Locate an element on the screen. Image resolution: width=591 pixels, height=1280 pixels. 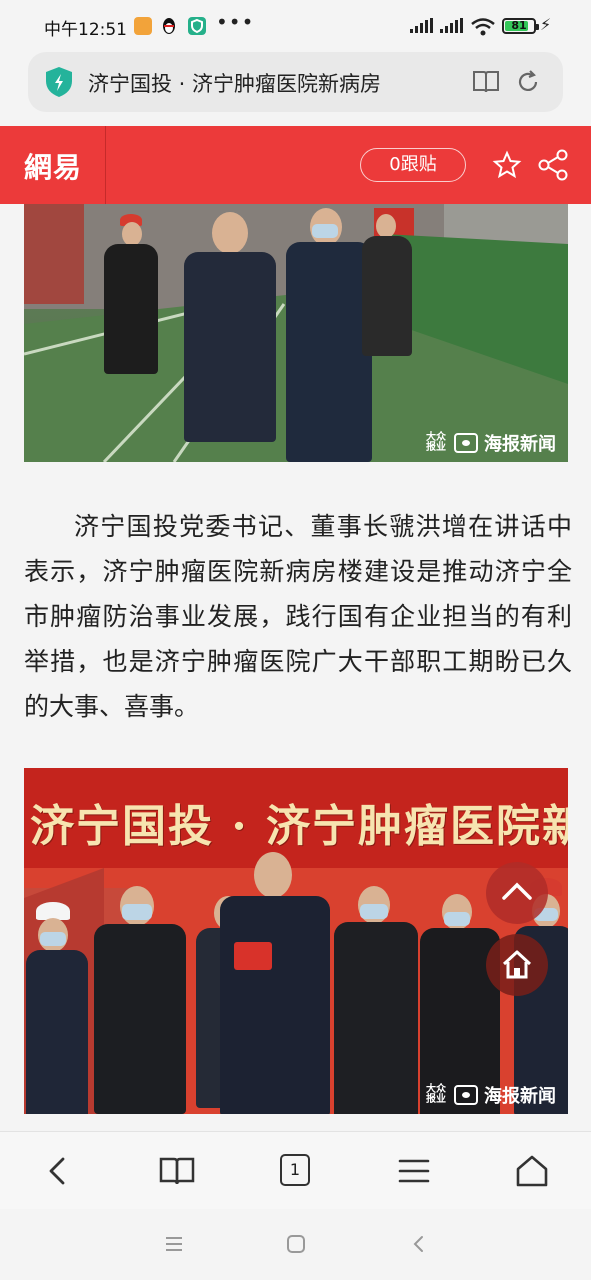
battery-tip is located at coordinates (537, 27).